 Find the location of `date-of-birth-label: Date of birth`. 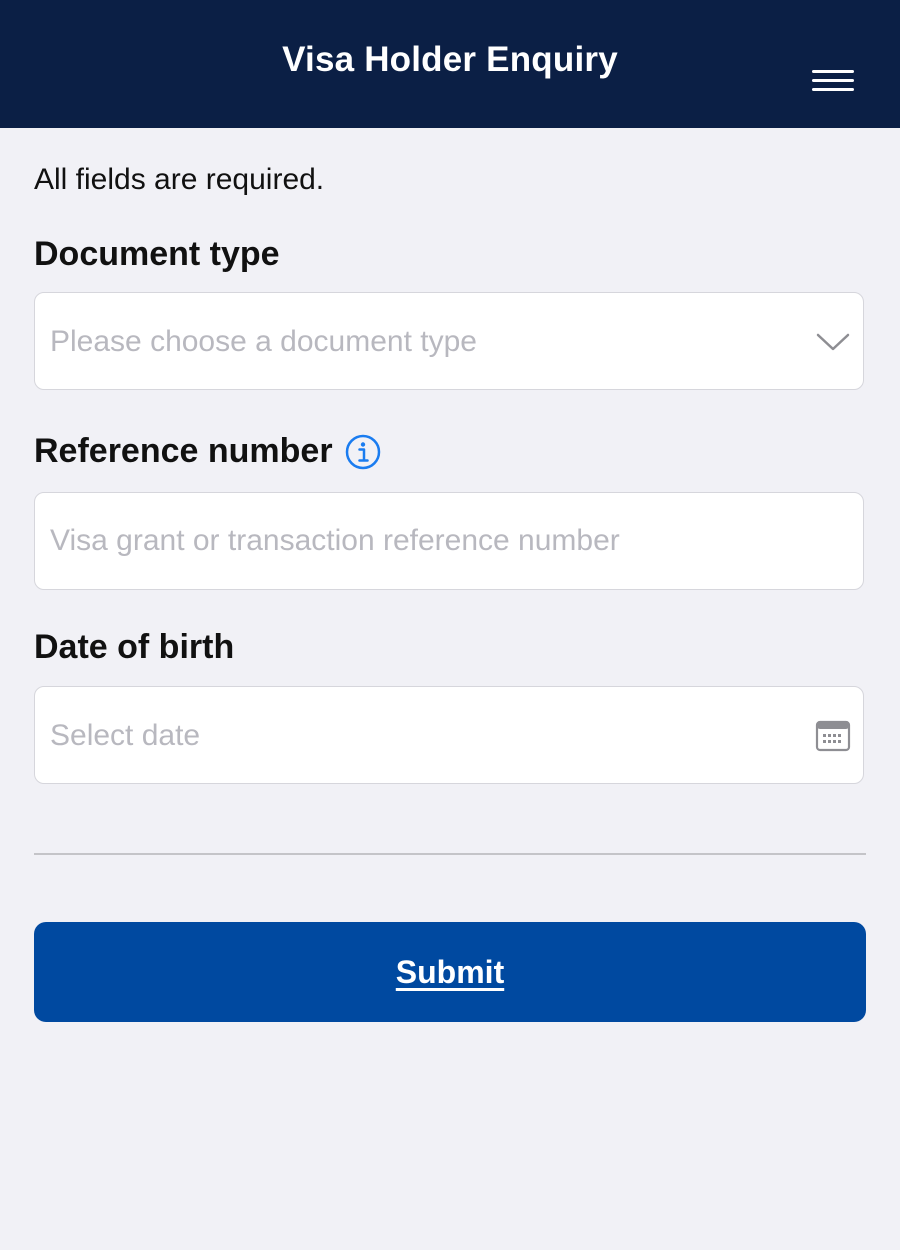

date-of-birth-label: Date of birth is located at coordinates (134, 647).